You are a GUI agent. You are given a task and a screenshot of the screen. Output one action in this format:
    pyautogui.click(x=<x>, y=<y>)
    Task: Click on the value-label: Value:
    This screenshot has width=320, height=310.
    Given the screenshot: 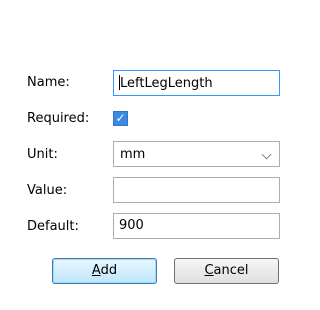 What is the action you would take?
    pyautogui.click(x=47, y=190)
    